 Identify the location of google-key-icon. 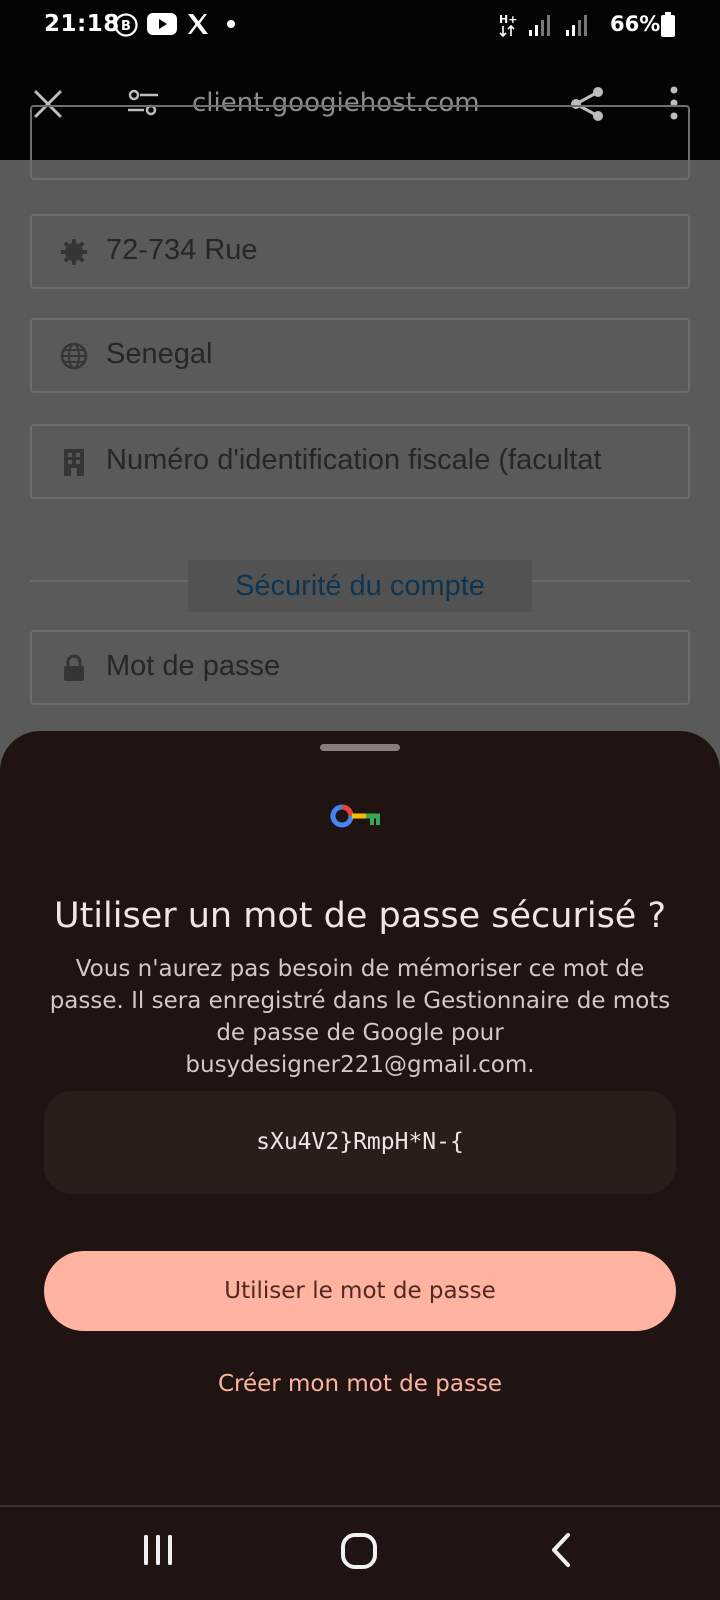
(355, 816).